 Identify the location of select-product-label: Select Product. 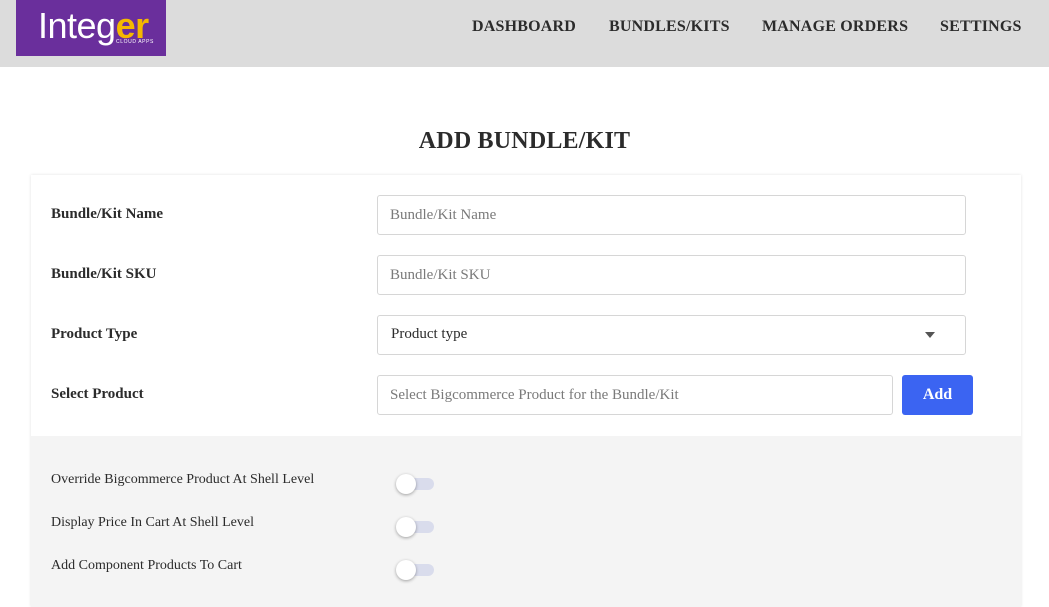
(97, 394).